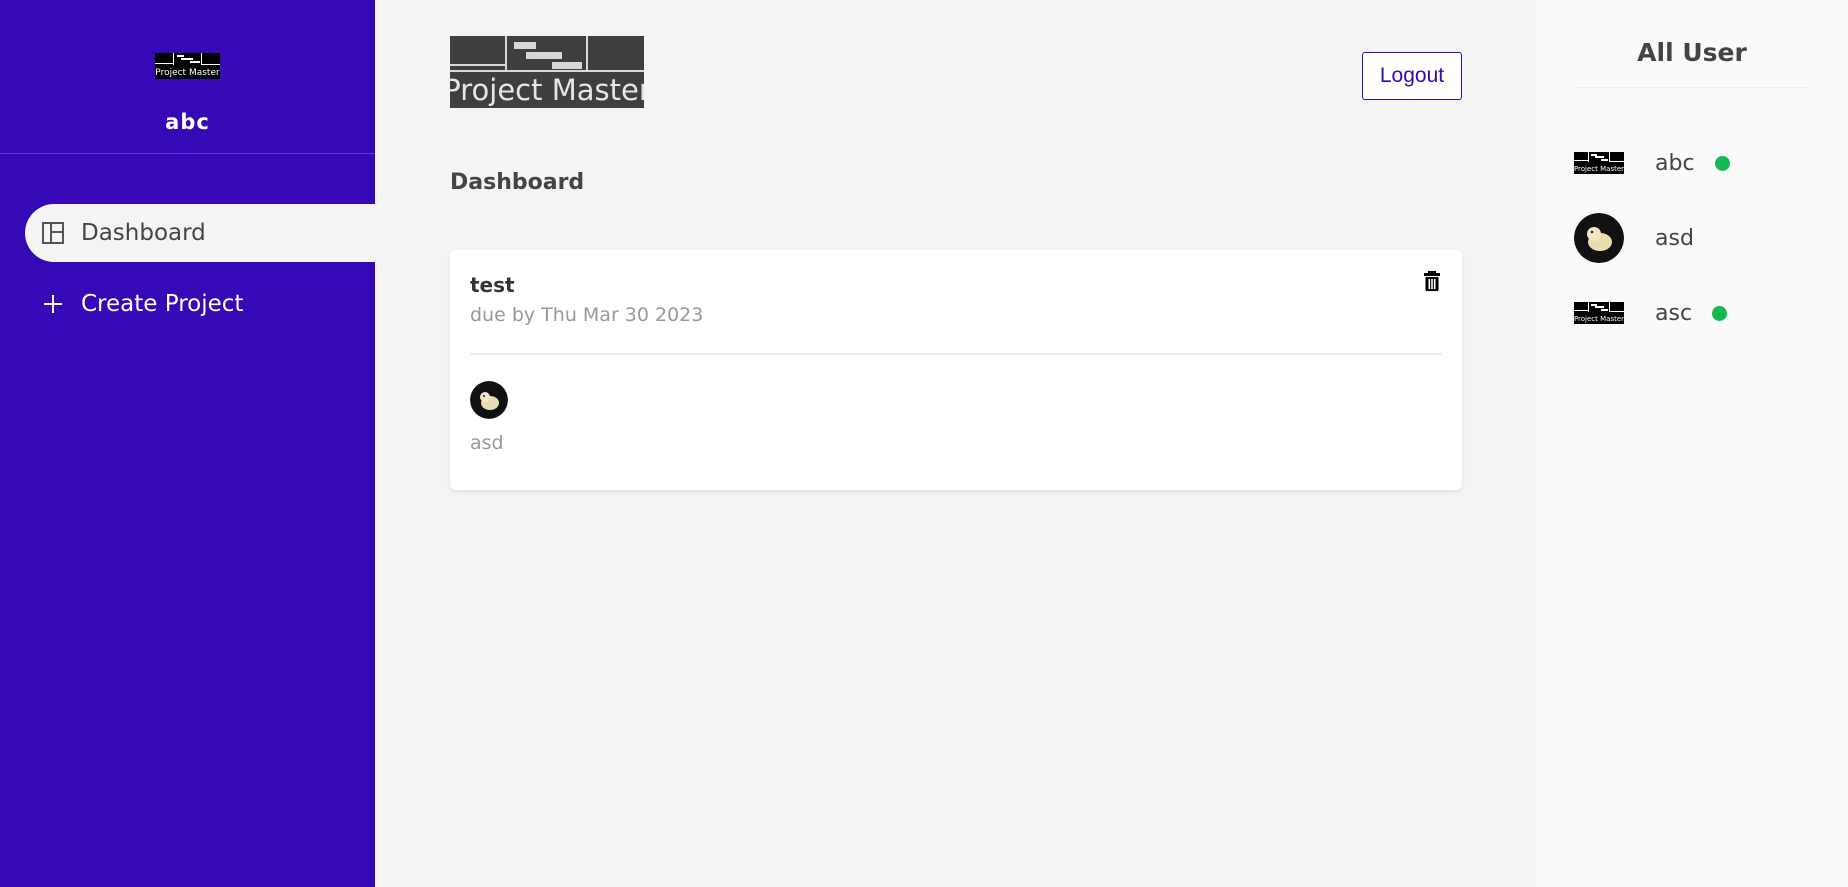 The width and height of the screenshot is (1848, 887). Describe the element at coordinates (956, 370) in the screenshot. I see `project-card: test due by Thu Mar 30 2023 asd` at that location.